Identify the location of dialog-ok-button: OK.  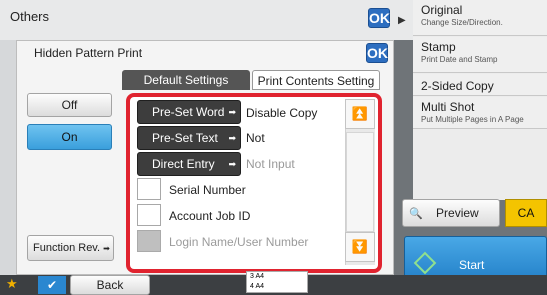
(377, 53).